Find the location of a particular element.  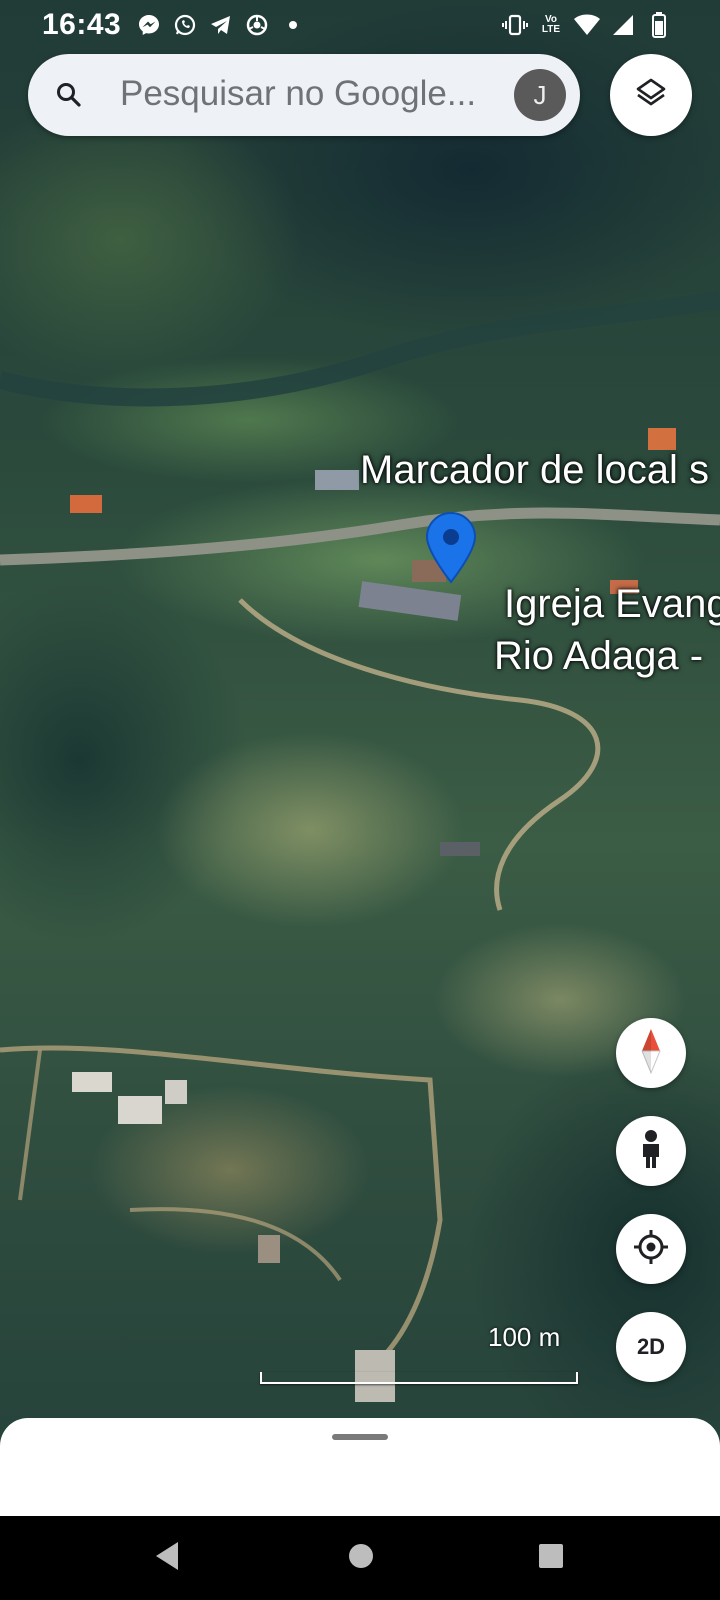

street-view-button is located at coordinates (651, 1151).